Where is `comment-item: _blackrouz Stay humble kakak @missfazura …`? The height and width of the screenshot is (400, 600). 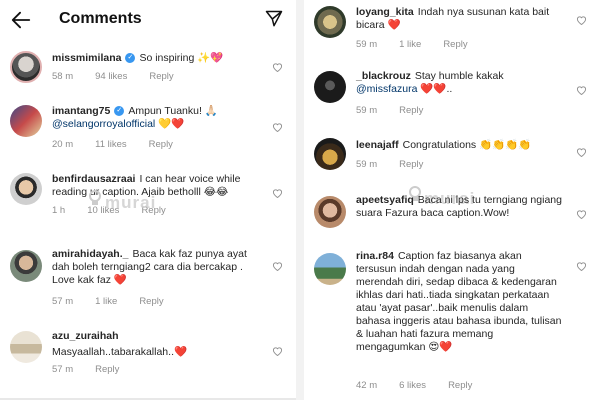 comment-item: _blackrouz Stay humble kakak @missfazura … is located at coordinates (452, 94).